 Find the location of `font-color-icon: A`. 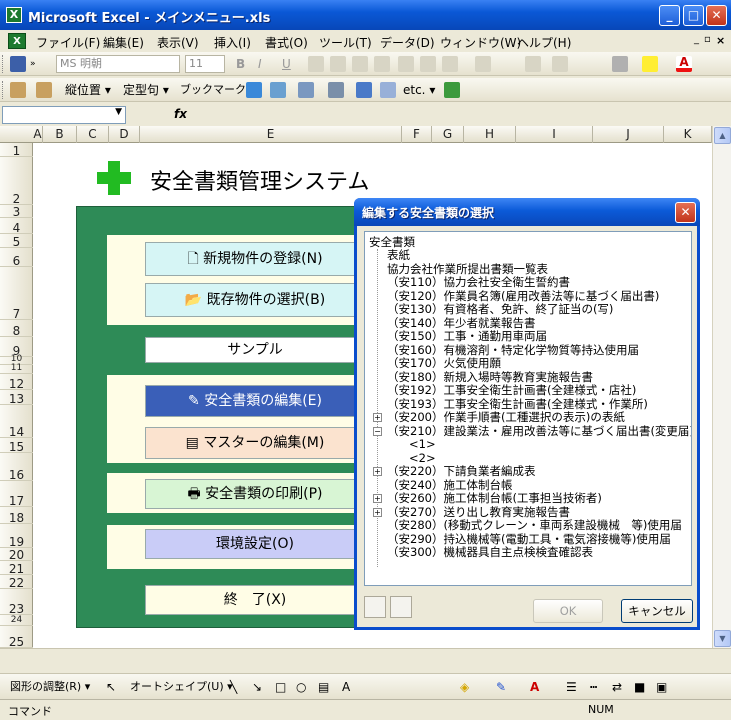

font-color-icon: A is located at coordinates (684, 64).